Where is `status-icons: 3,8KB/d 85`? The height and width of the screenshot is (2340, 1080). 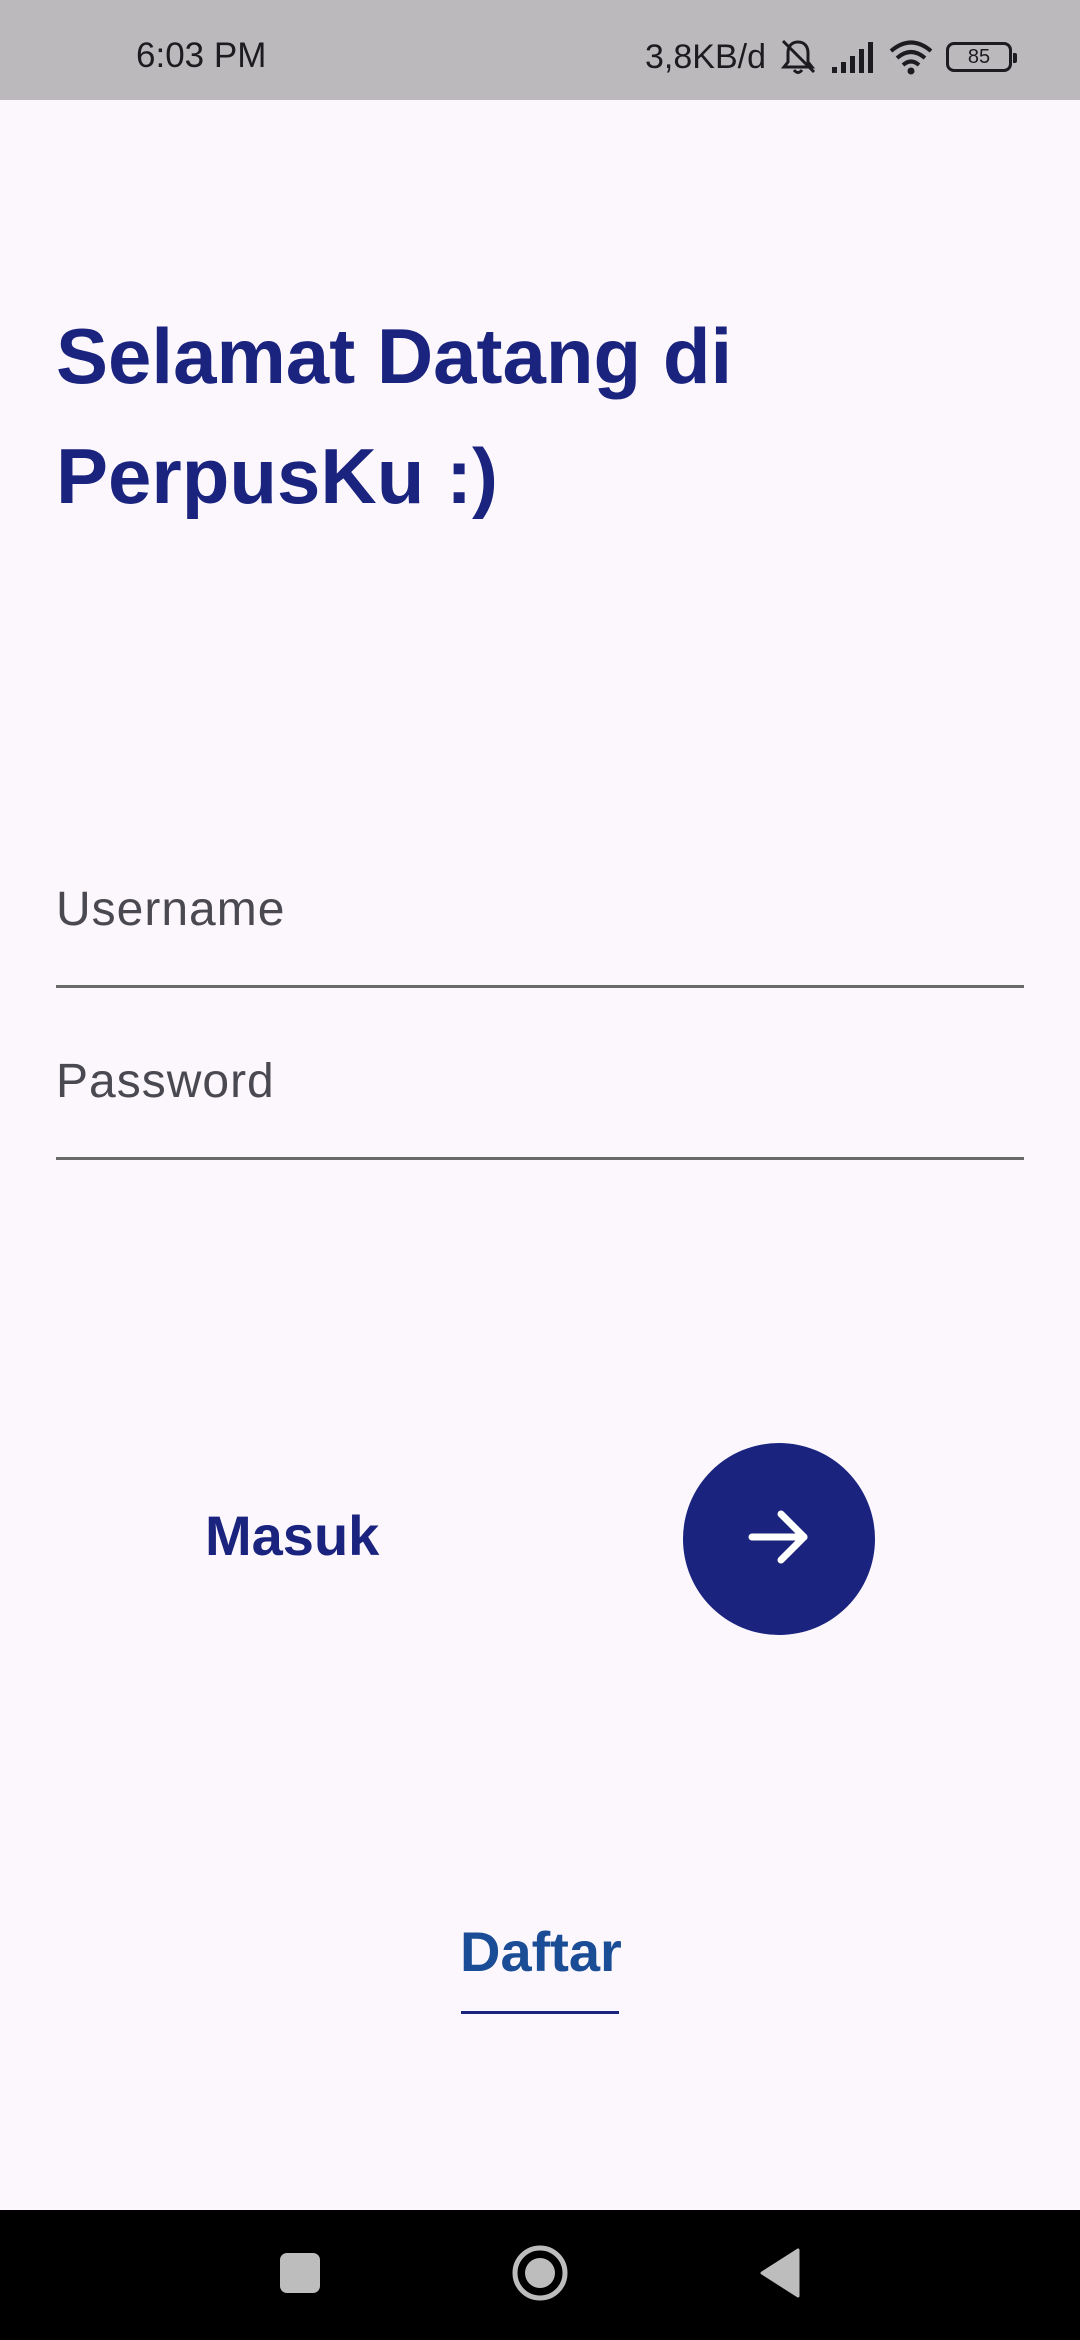
status-icons: 3,8KB/d 85 is located at coordinates (831, 57).